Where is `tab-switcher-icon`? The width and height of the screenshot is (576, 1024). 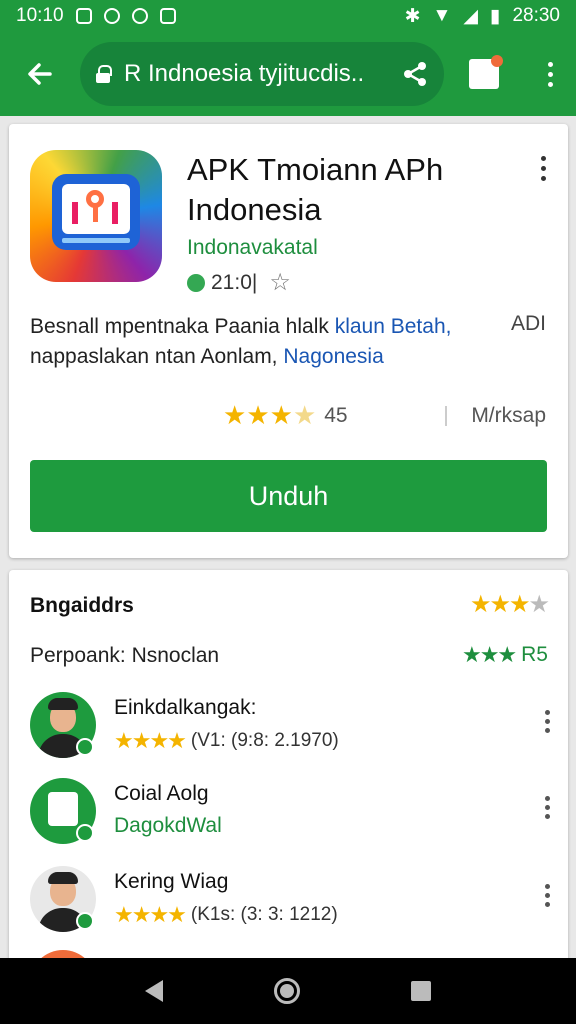
tab-switcher-icon is located at coordinates (486, 72).